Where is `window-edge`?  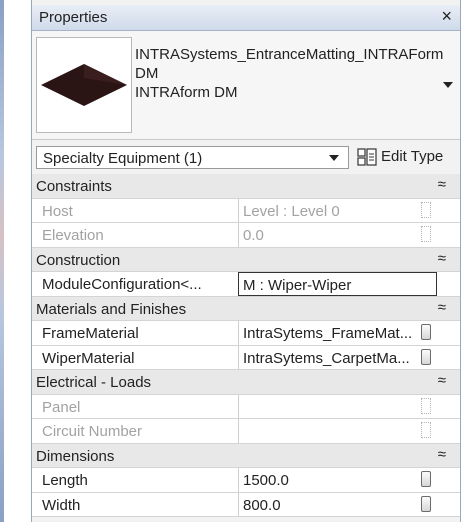
window-edge is located at coordinates (2, 261).